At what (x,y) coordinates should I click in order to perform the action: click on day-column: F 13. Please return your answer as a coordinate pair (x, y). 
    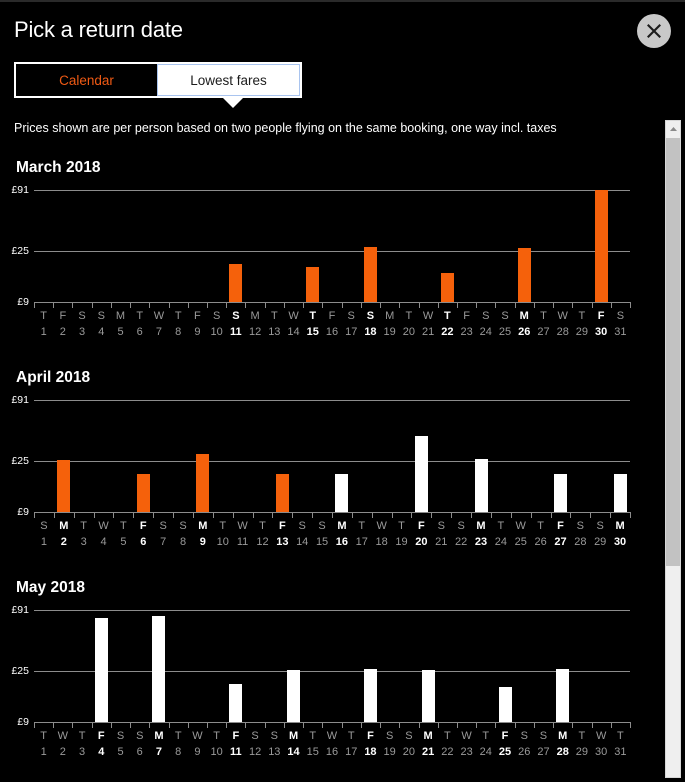
    Looking at the image, I should click on (282, 534).